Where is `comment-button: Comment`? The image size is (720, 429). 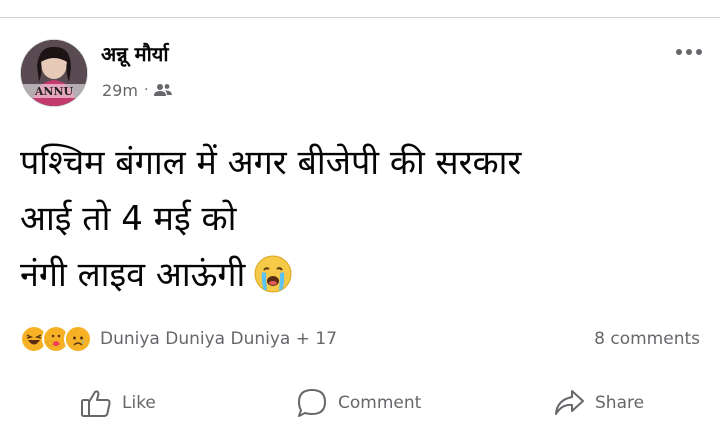
comment-button: Comment is located at coordinates (358, 403).